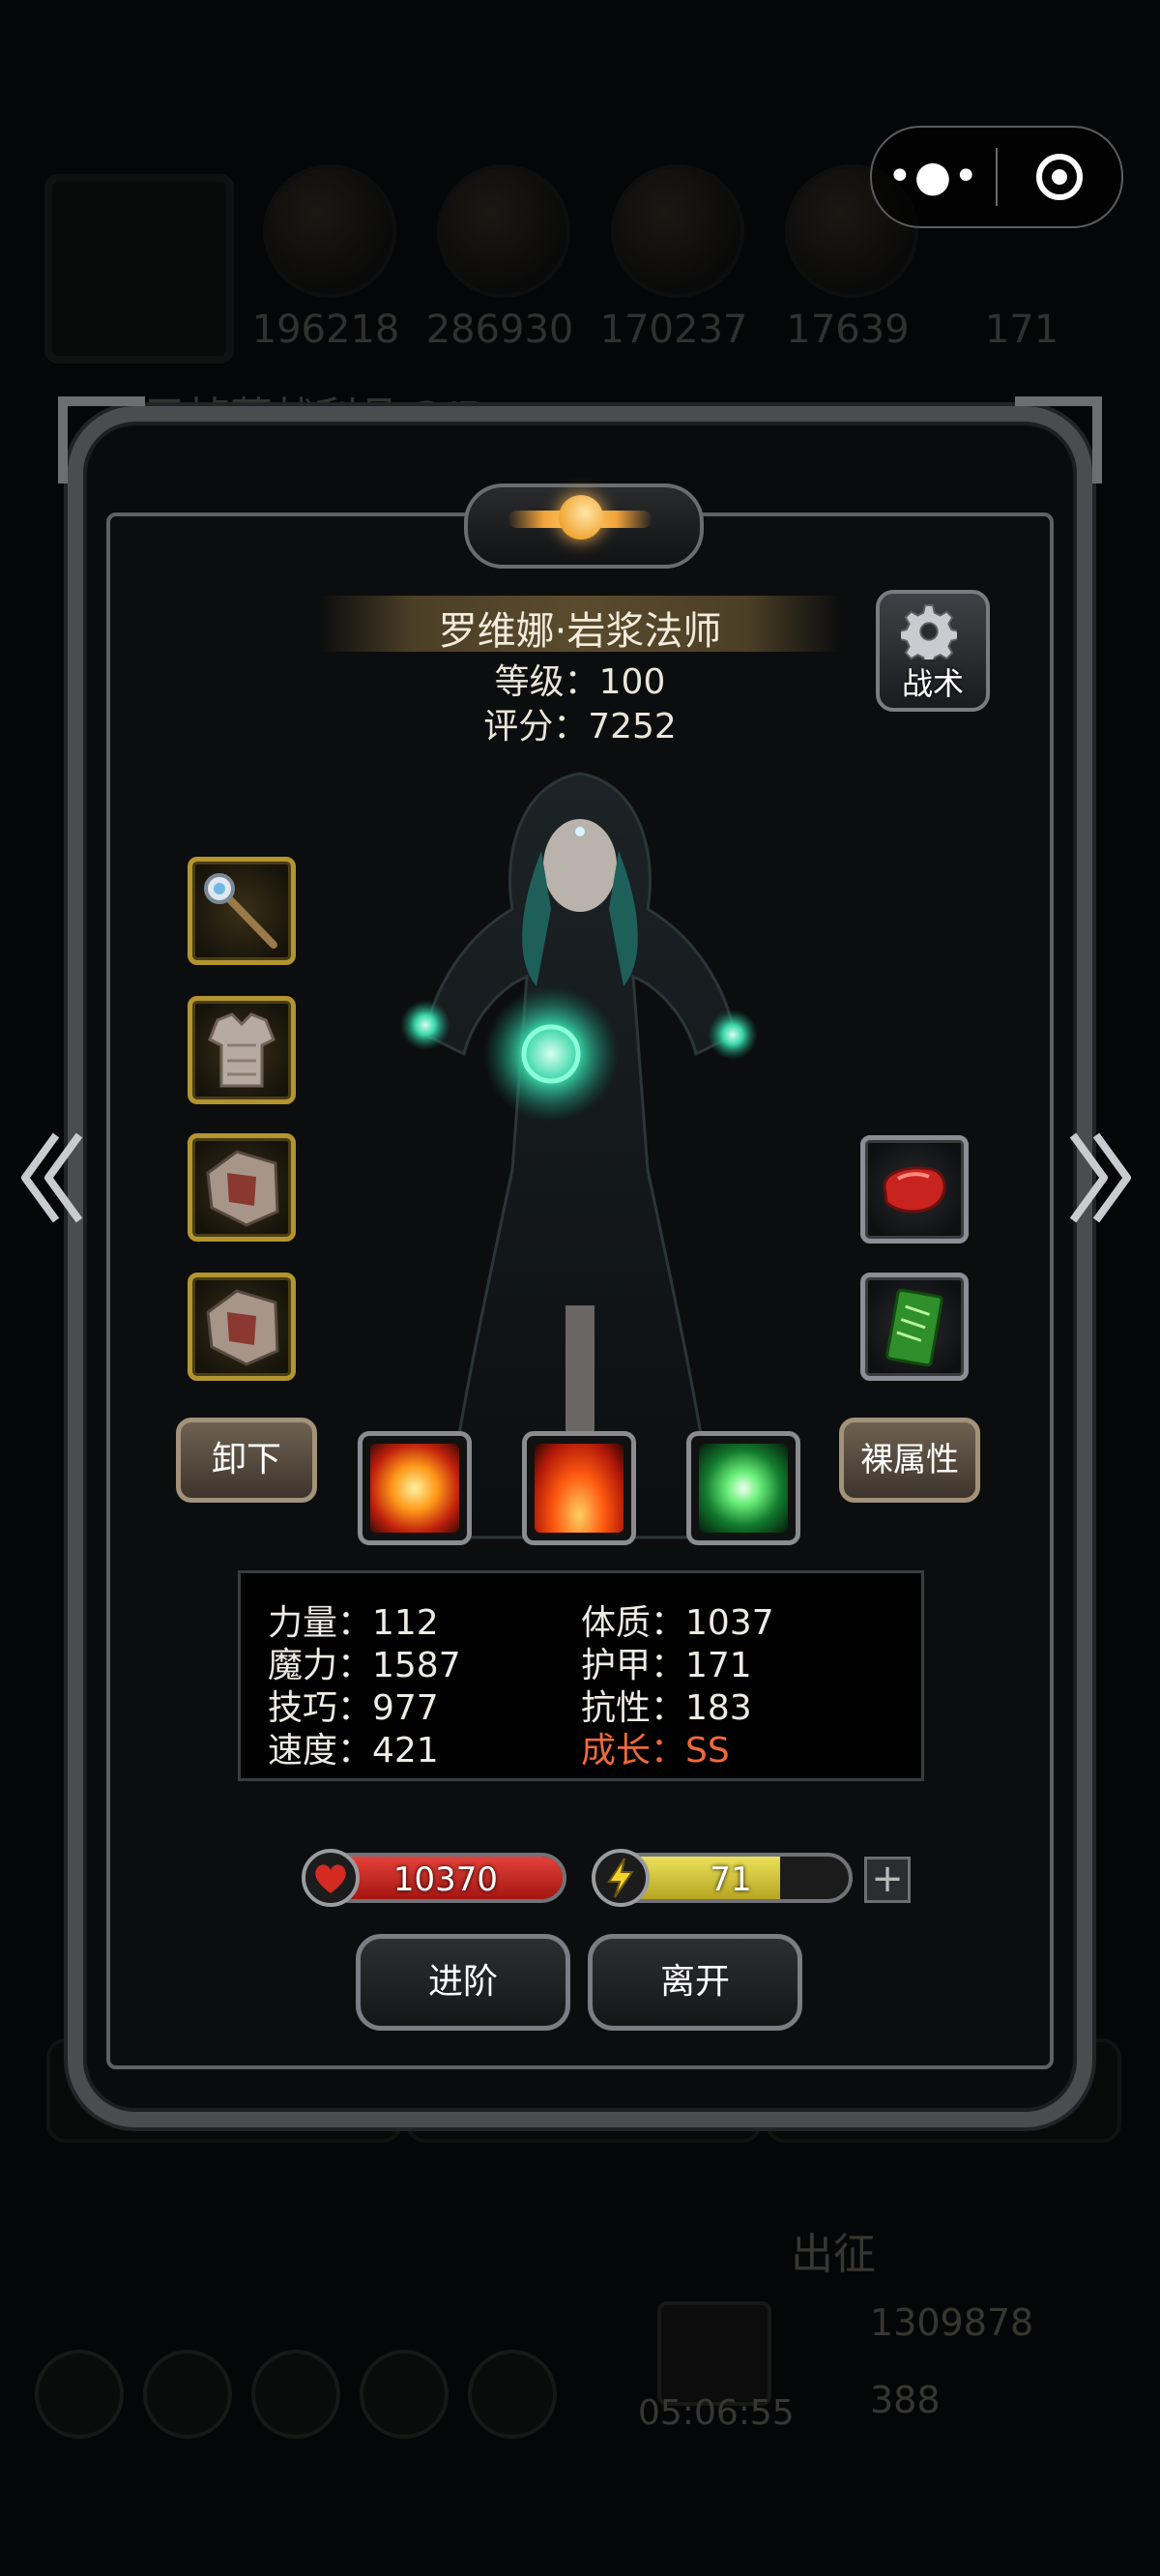 The image size is (1160, 2576). What do you see at coordinates (247, 1460) in the screenshot?
I see `unequip-button: 卸下` at bounding box center [247, 1460].